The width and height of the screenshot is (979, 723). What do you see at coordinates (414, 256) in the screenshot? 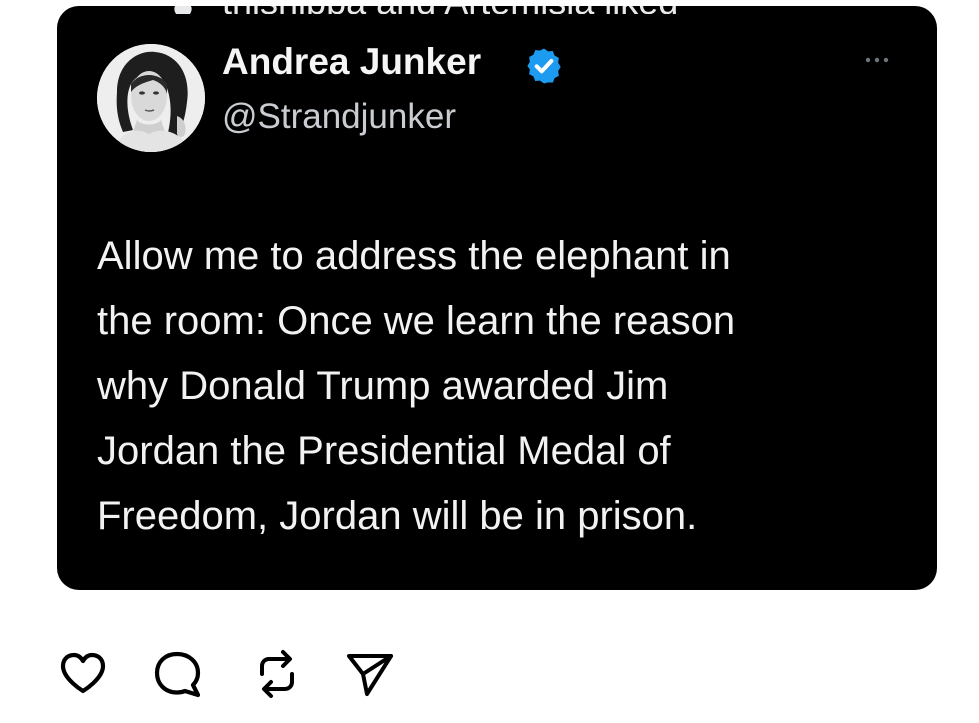
I see `post-text-line: Allow me to address the elephant in` at bounding box center [414, 256].